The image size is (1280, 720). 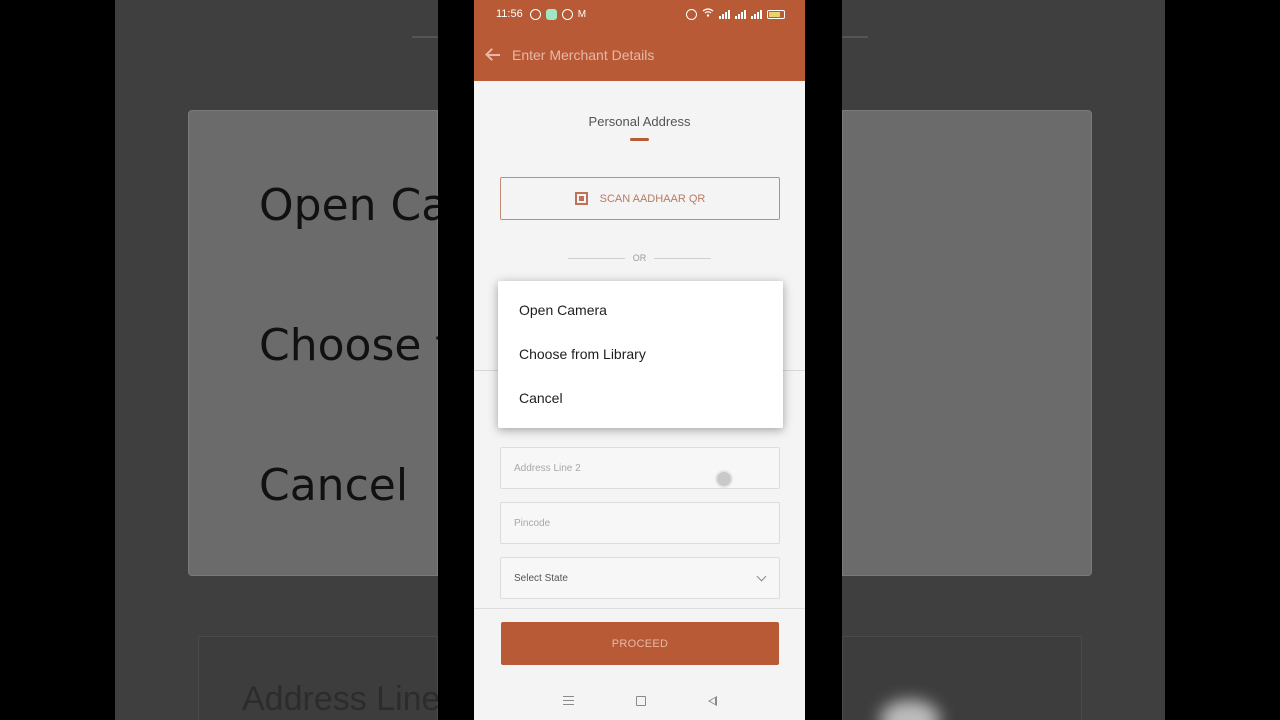 I want to click on battery-icon, so click(x=776, y=14).